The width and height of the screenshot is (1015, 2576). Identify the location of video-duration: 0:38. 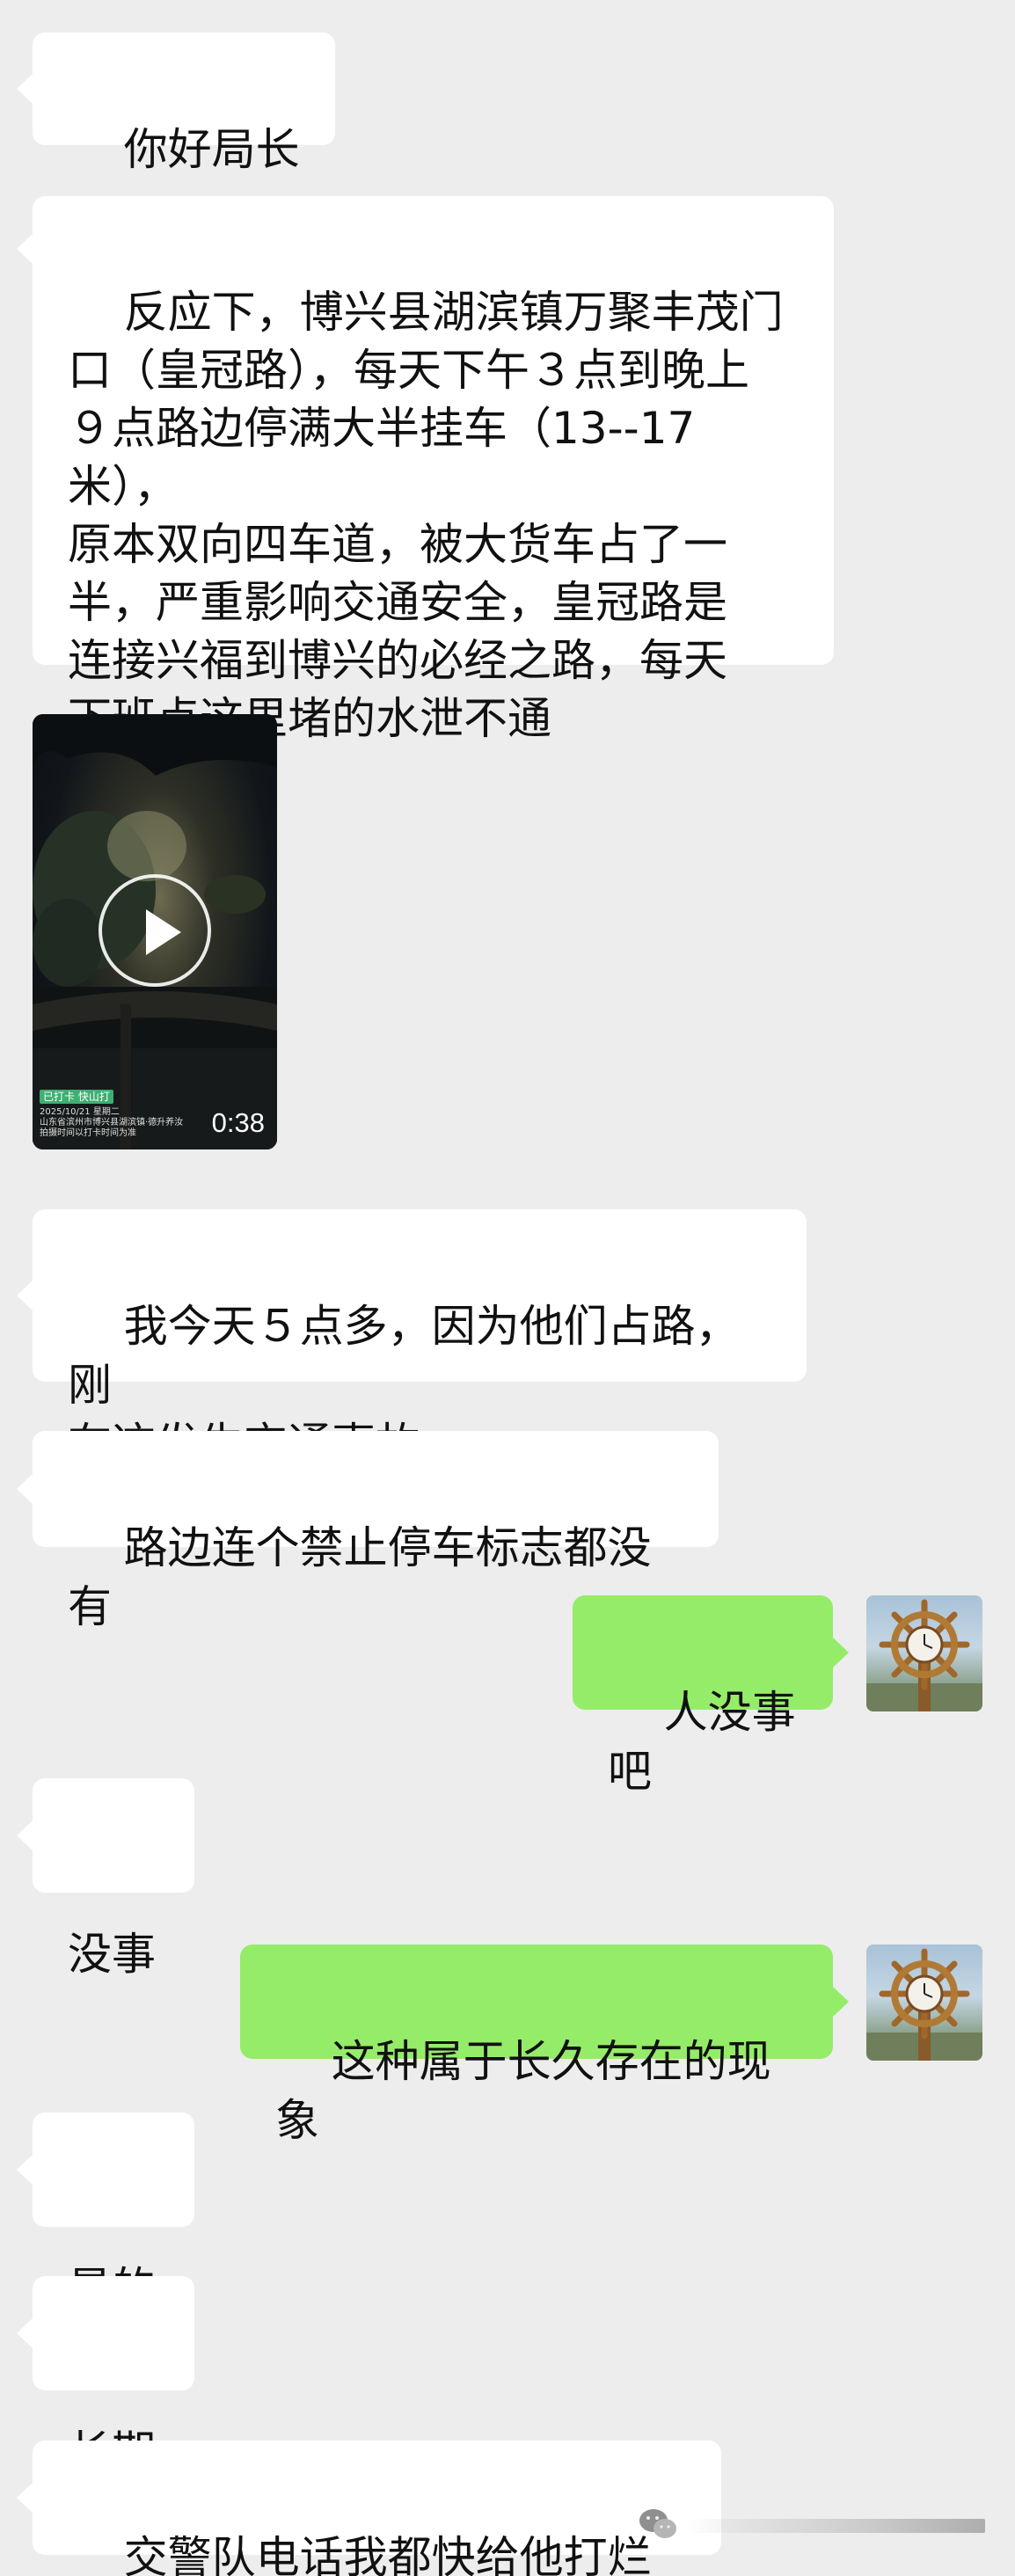
(238, 1122).